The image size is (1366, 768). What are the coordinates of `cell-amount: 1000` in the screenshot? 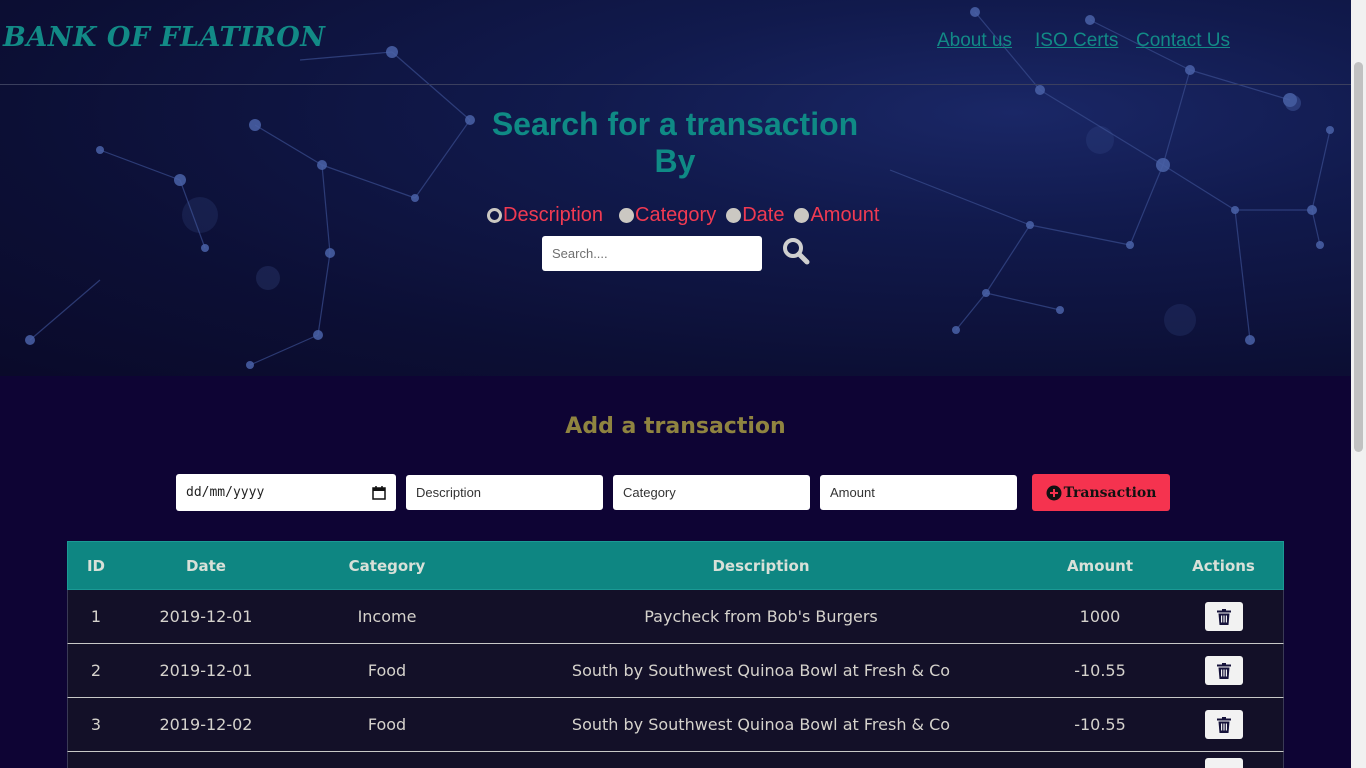 It's located at (1100, 616).